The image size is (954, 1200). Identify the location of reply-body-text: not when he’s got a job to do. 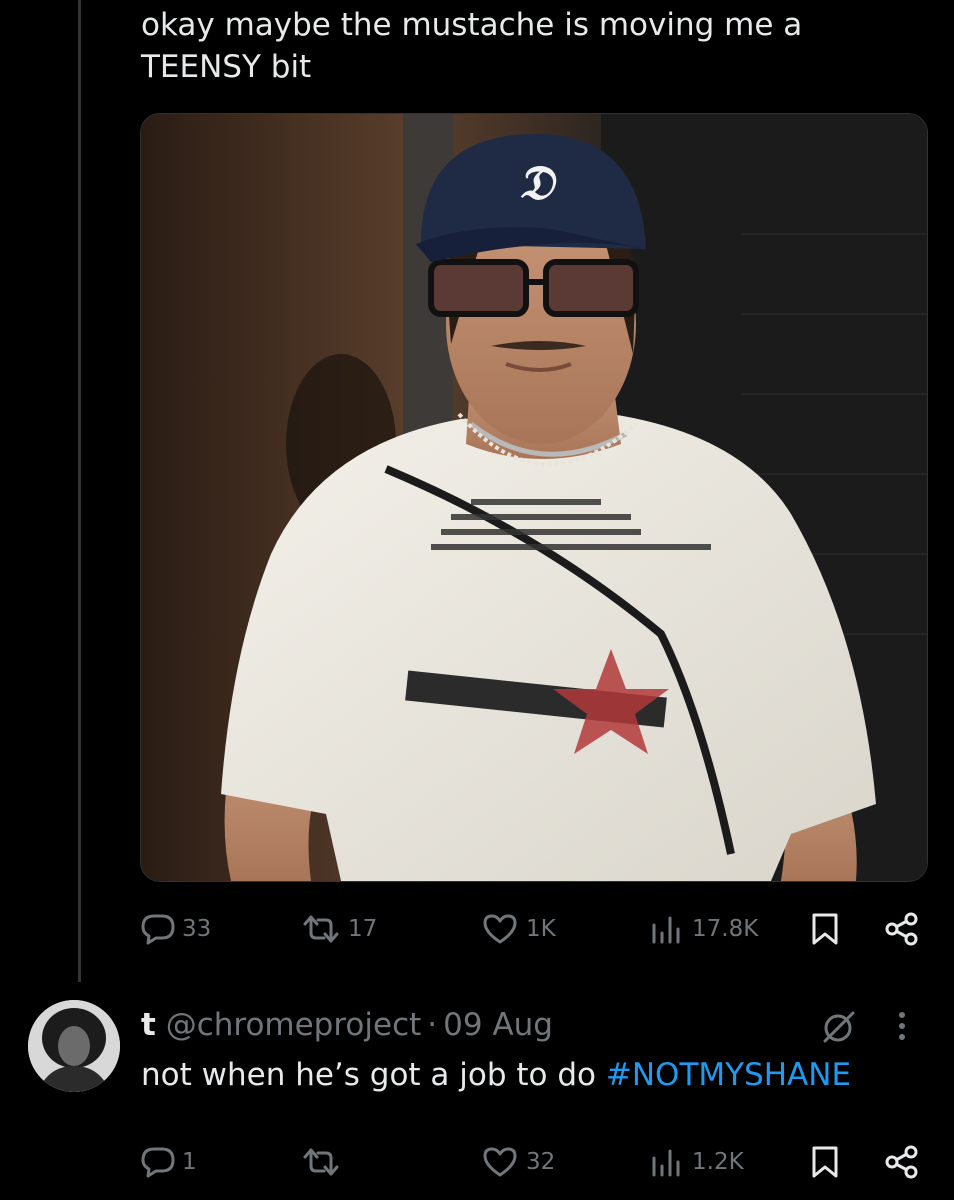
(369, 1075).